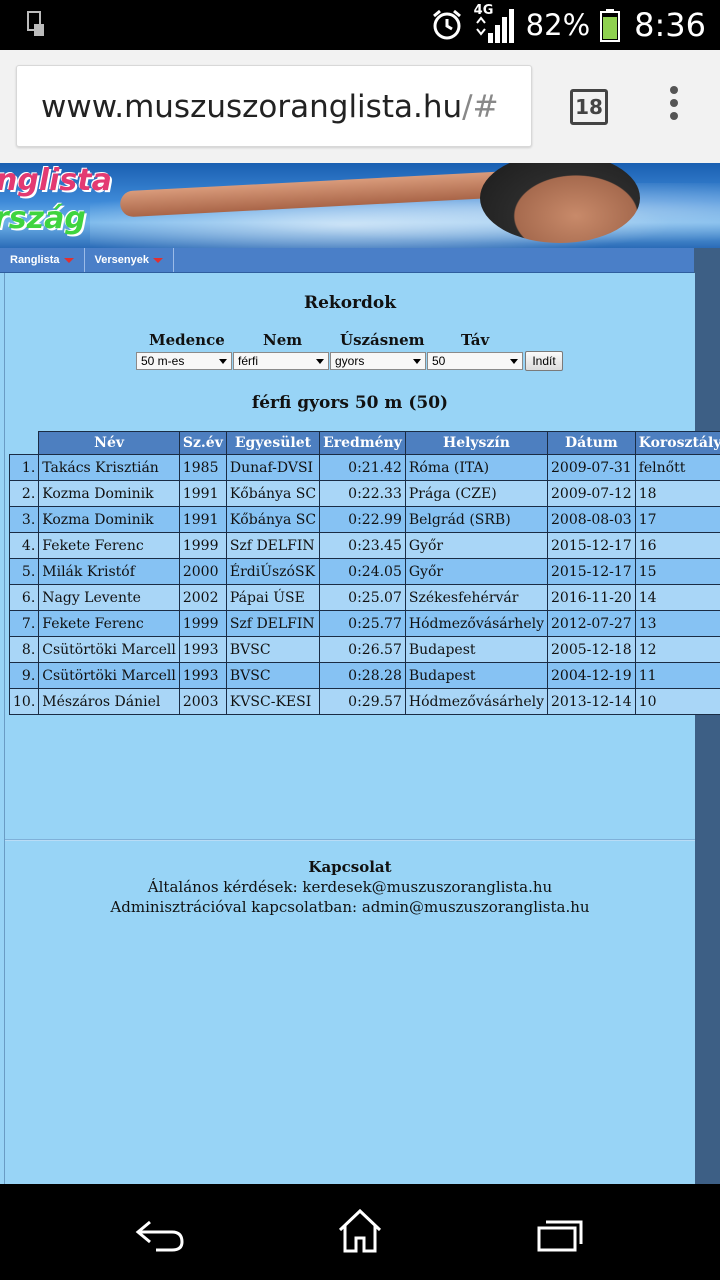 This screenshot has width=720, height=1280. What do you see at coordinates (677, 493) in the screenshot?
I see `cell-korosztaly: 18` at bounding box center [677, 493].